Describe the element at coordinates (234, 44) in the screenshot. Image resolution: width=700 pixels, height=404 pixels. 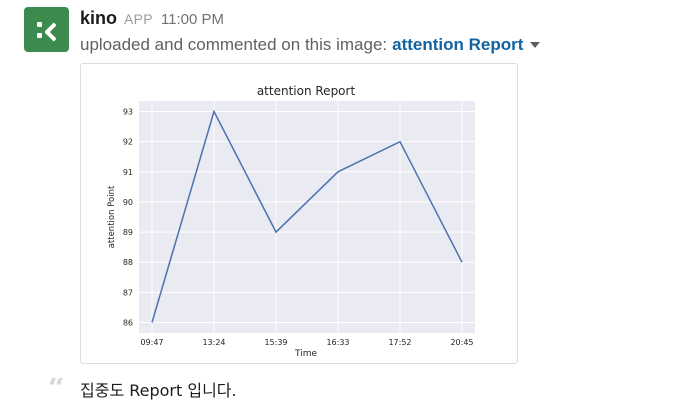
I see `action-text: uploaded and commented on this image:` at that location.